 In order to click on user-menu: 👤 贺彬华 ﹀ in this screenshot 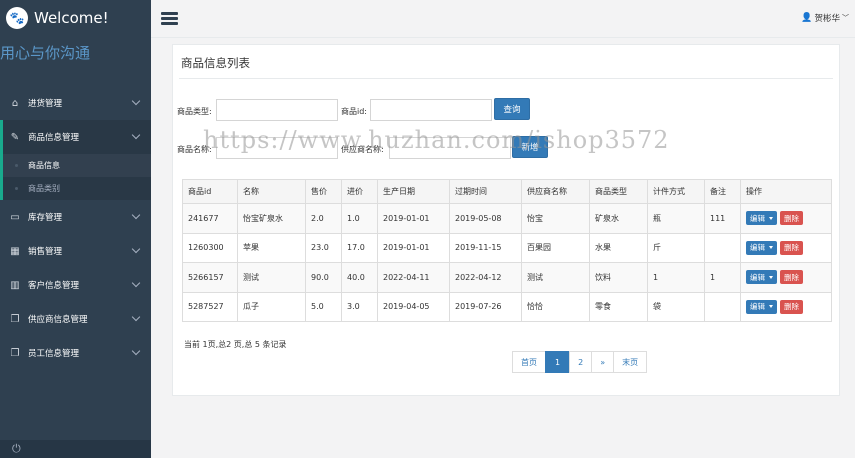, I will do `click(825, 18)`.